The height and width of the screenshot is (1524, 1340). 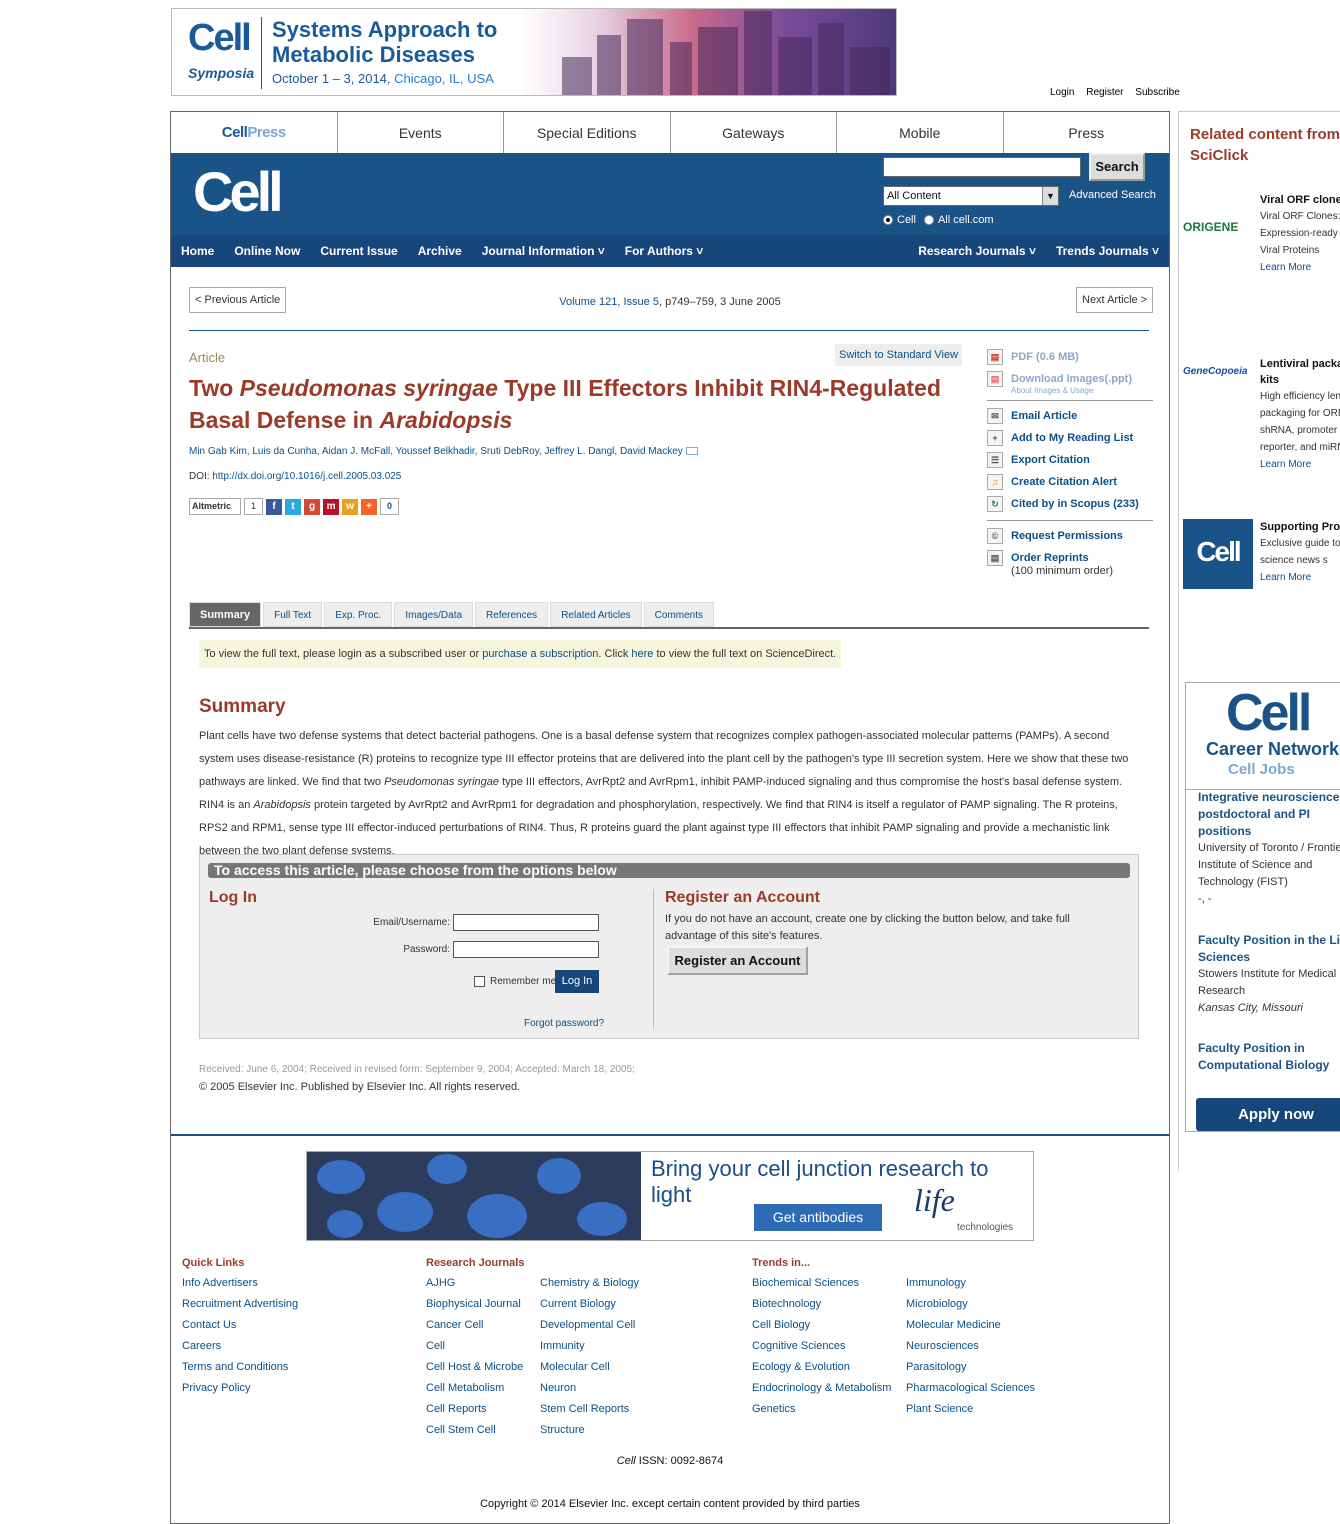 What do you see at coordinates (240, 1367) in the screenshot?
I see `footer-link: Terms and Conditions` at bounding box center [240, 1367].